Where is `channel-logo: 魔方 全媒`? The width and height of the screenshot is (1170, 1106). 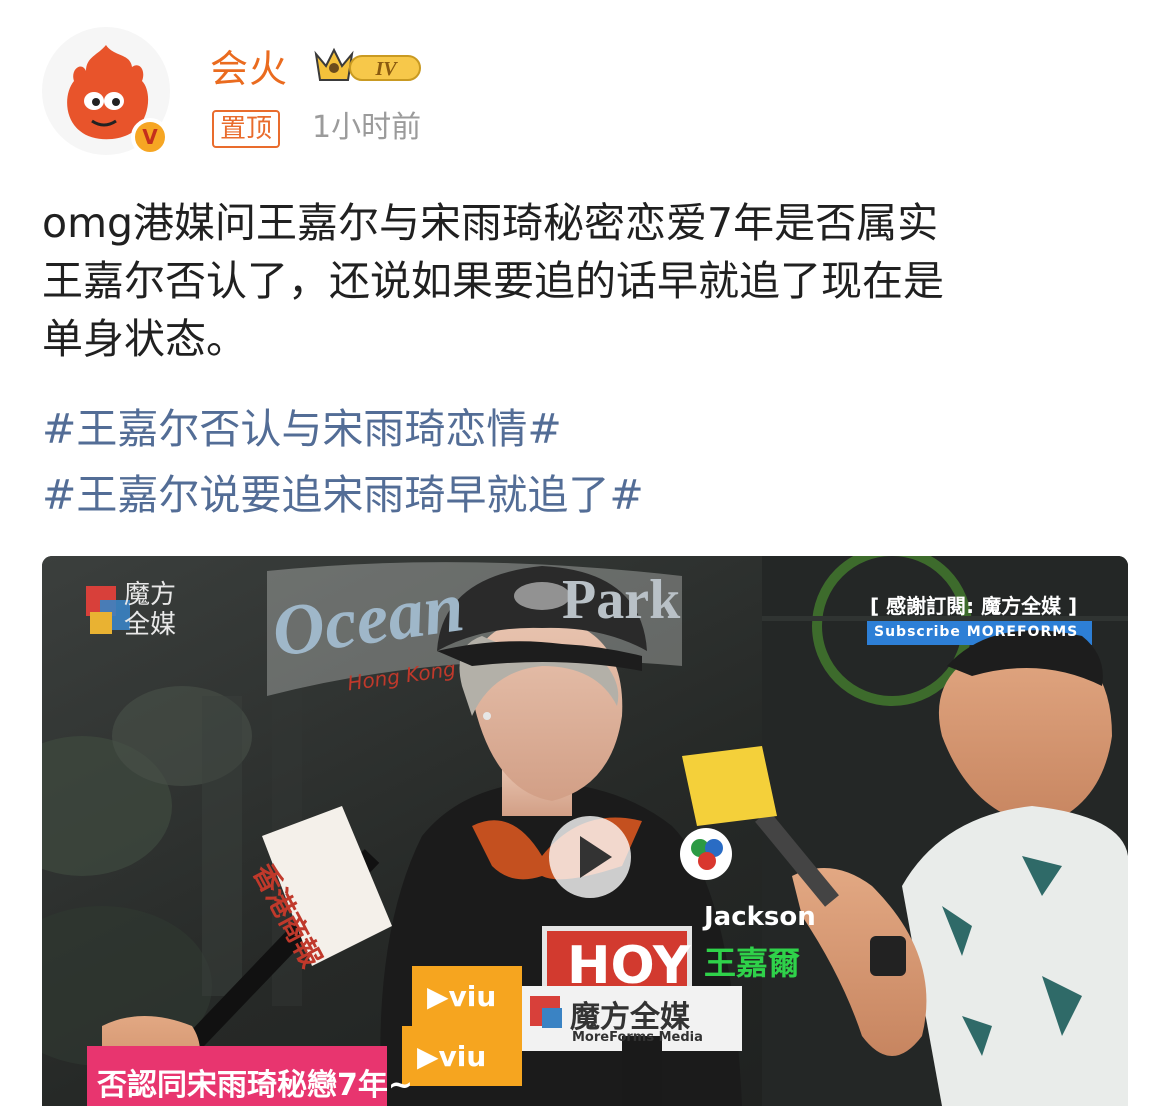
channel-logo: 魔方 全媒 is located at coordinates (150, 610).